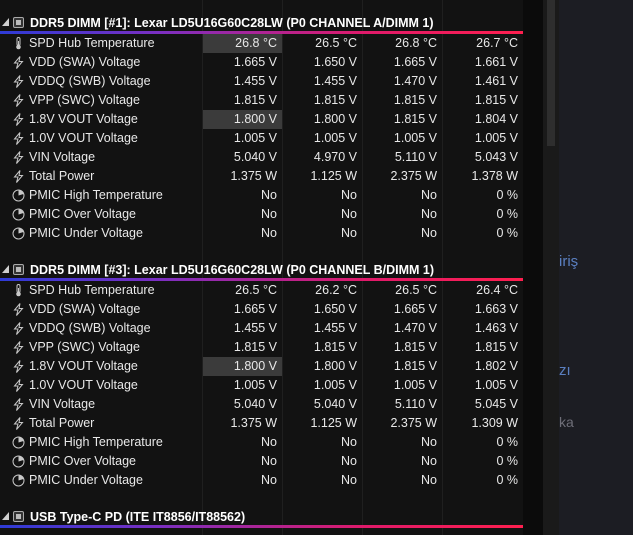 This screenshot has width=633, height=535. Describe the element at coordinates (255, 385) in the screenshot. I see `current-value: 1.005 V` at that location.